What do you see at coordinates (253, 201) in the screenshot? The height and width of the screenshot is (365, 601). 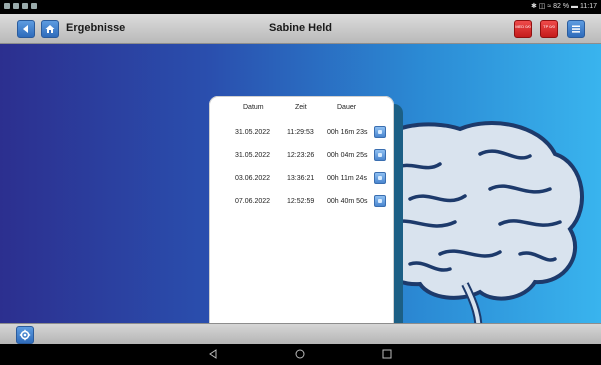 I see `result-date: 07.06.2022` at bounding box center [253, 201].